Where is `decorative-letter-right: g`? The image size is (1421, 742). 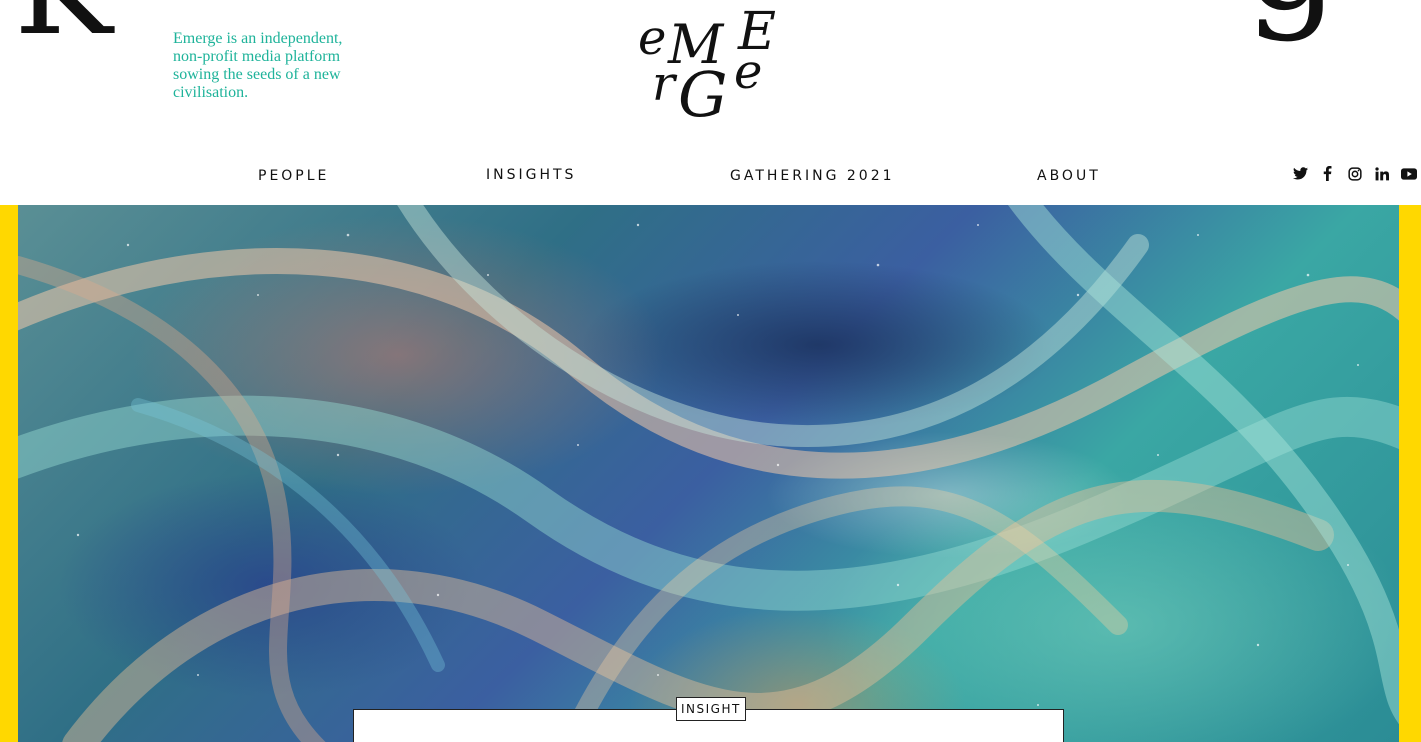
decorative-letter-right: g is located at coordinates (1292, 16).